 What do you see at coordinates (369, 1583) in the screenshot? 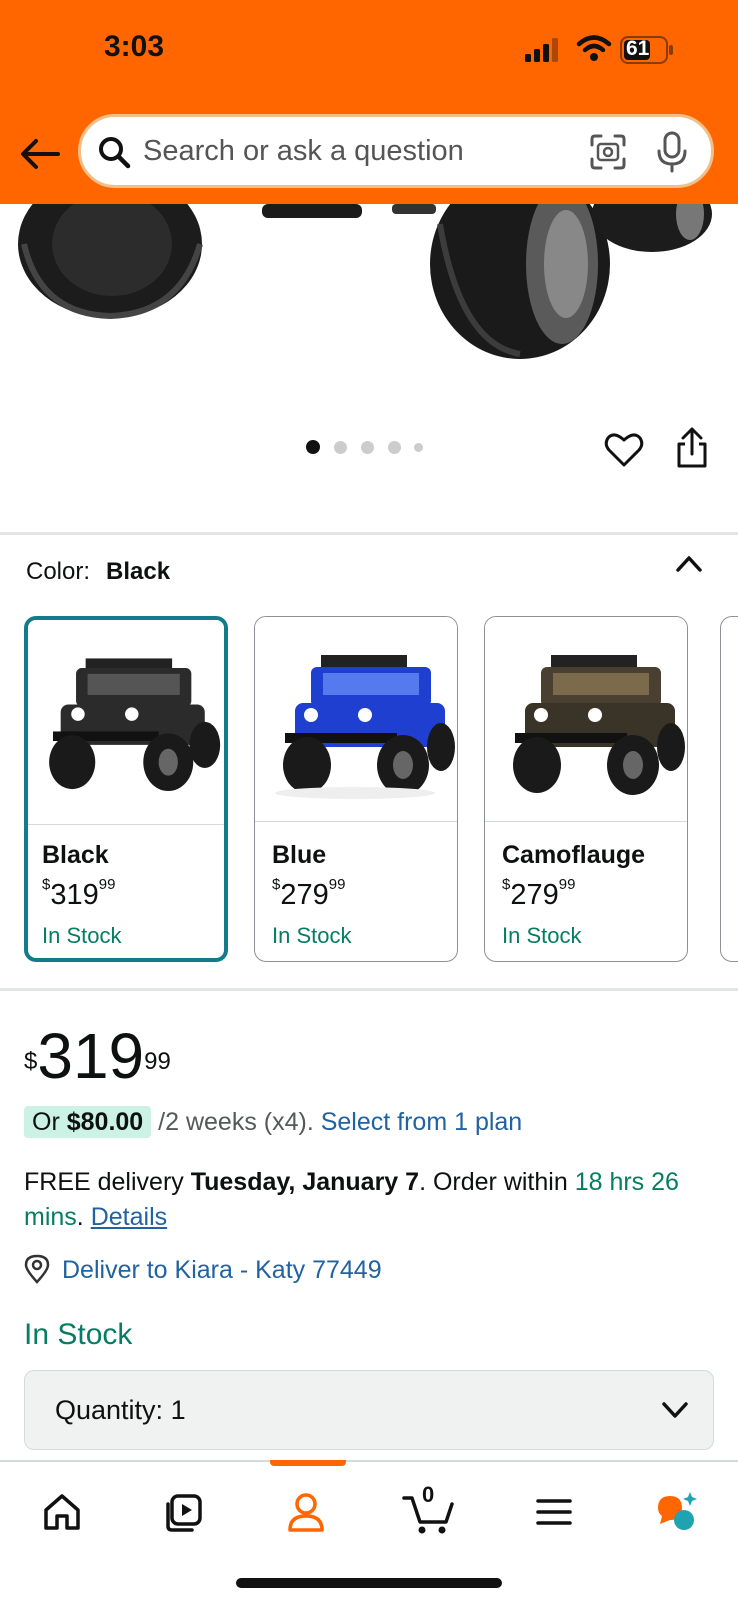
I see `home-indicator-bar` at bounding box center [369, 1583].